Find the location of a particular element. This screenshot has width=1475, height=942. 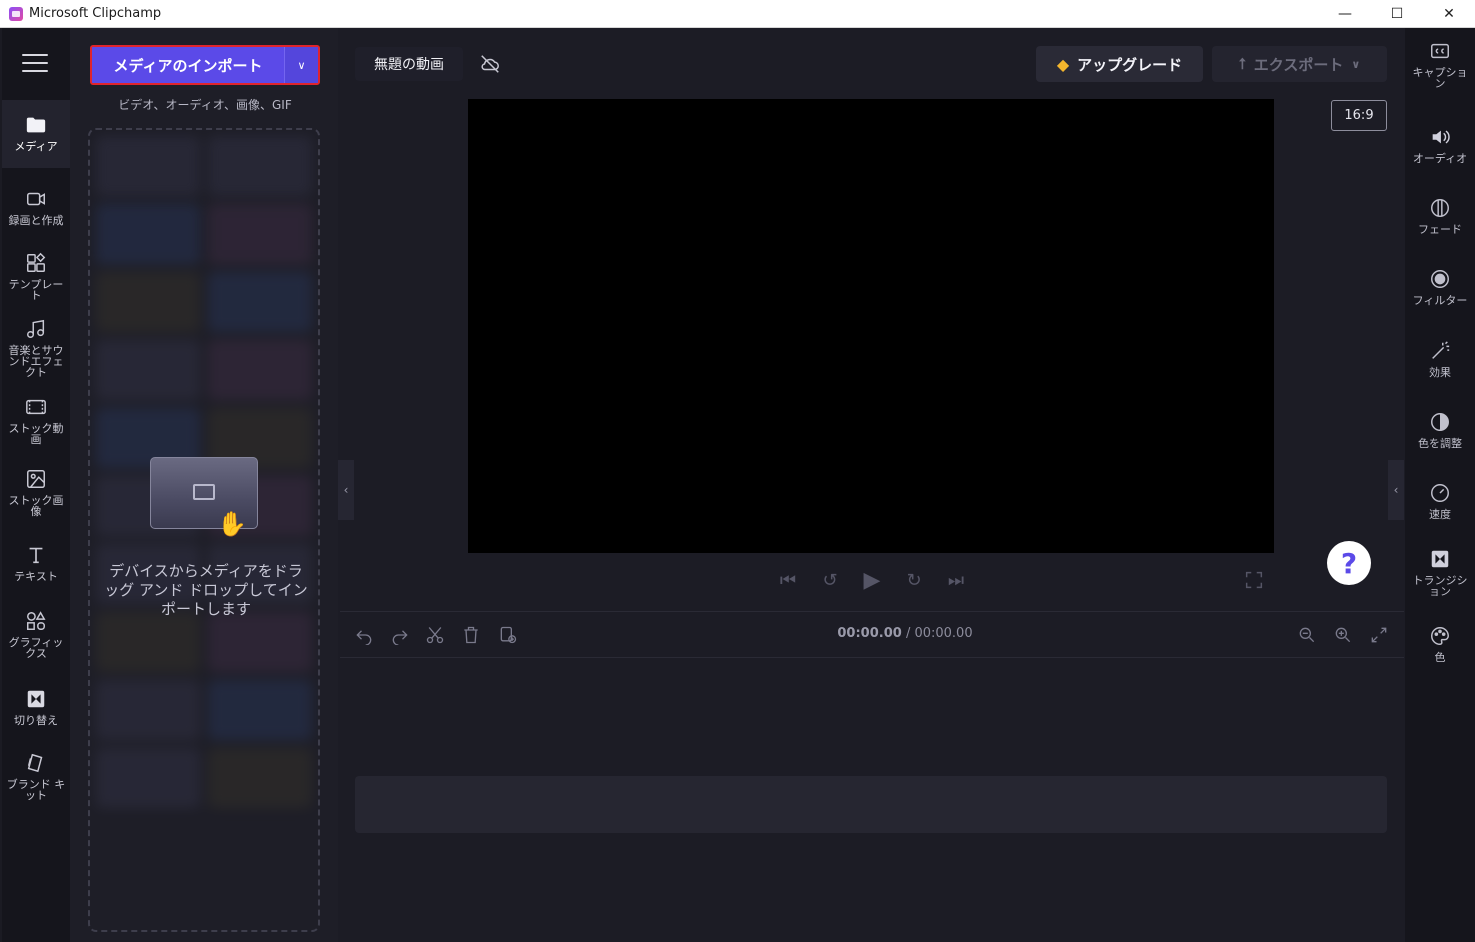

trash-icon is located at coordinates (471, 635).